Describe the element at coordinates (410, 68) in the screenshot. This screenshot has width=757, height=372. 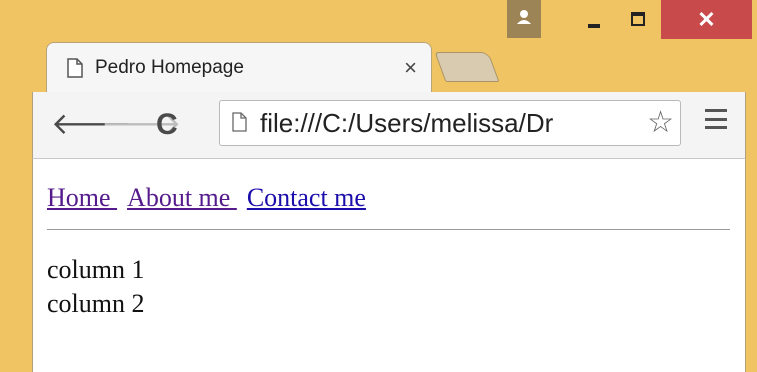
I see `tab-close-icon: ×` at that location.